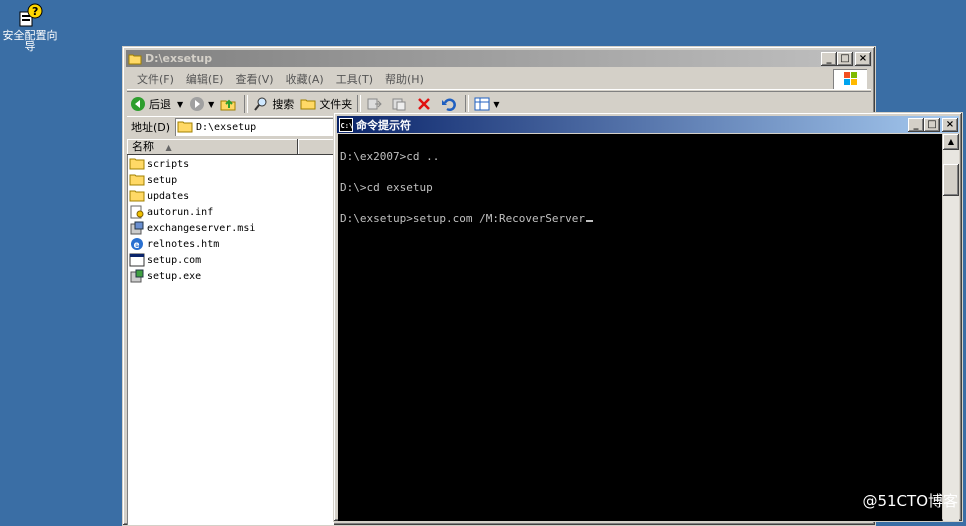 This screenshot has height=526, width=966. I want to click on list-item: scripts, so click(192, 164).